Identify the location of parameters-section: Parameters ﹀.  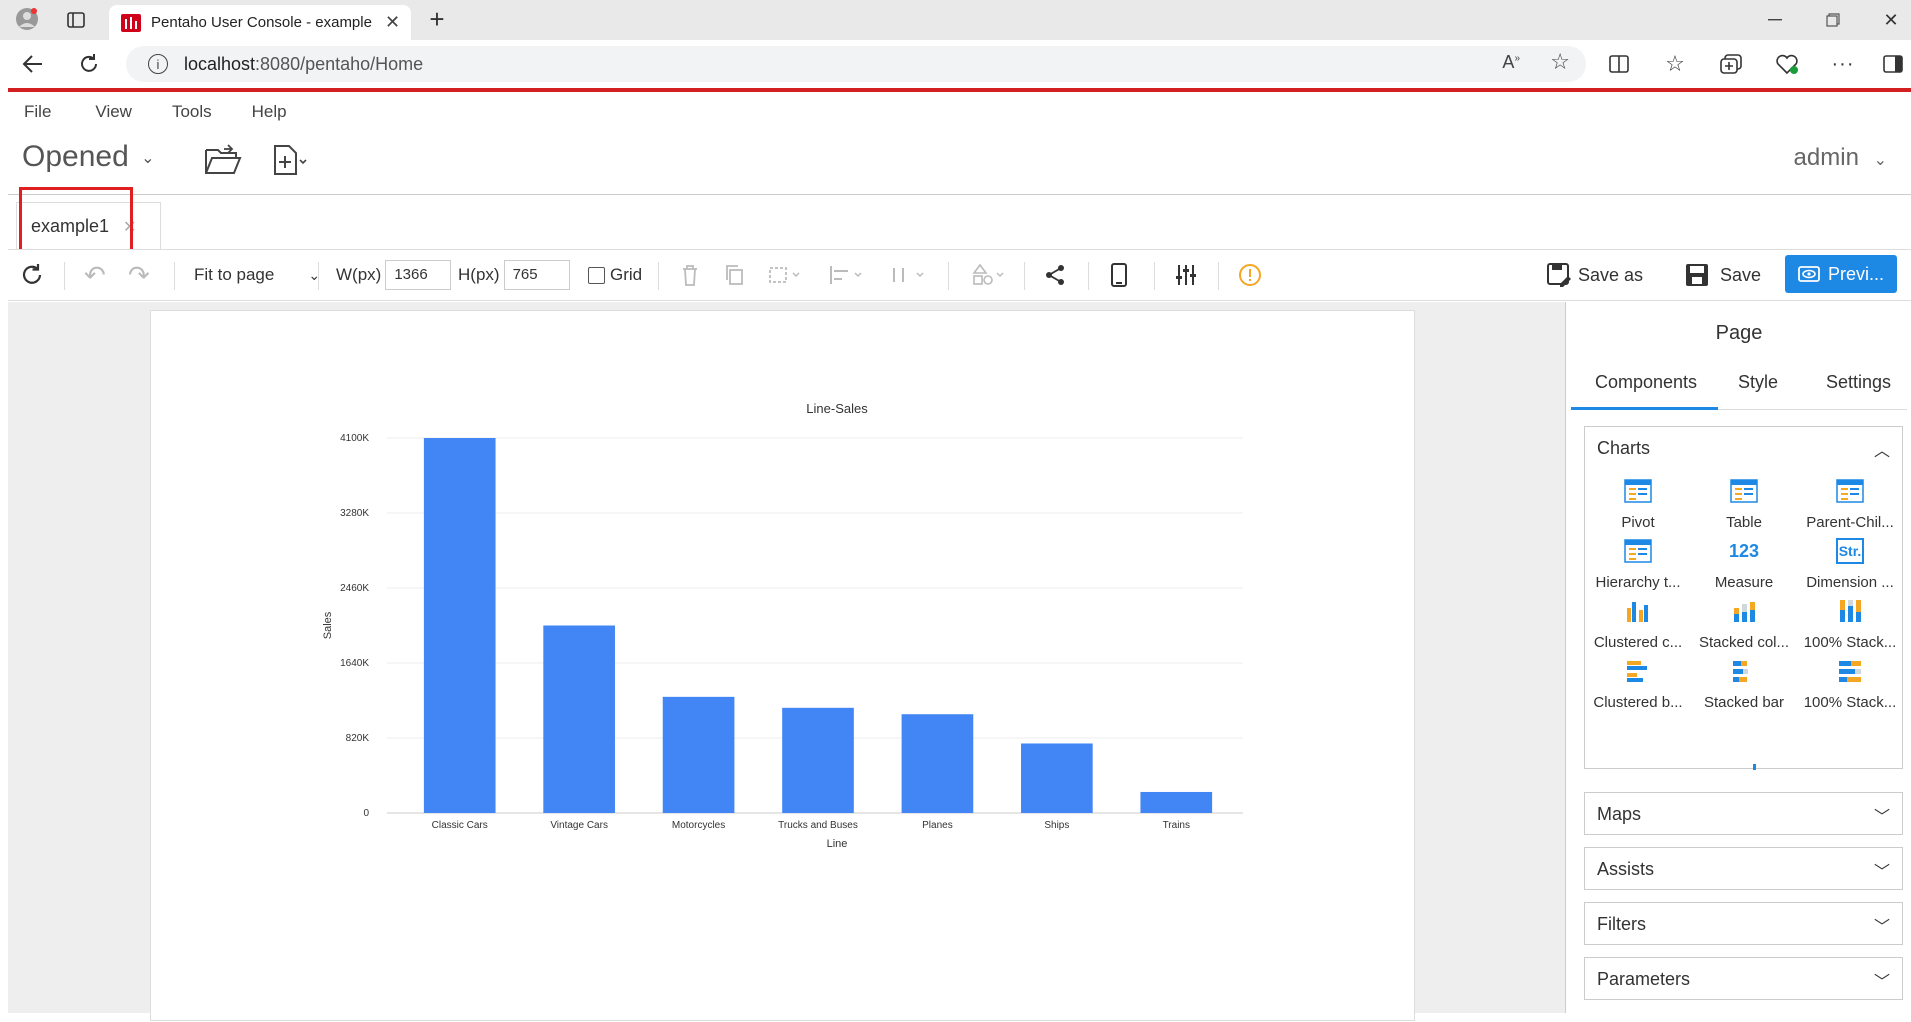
(1743, 978).